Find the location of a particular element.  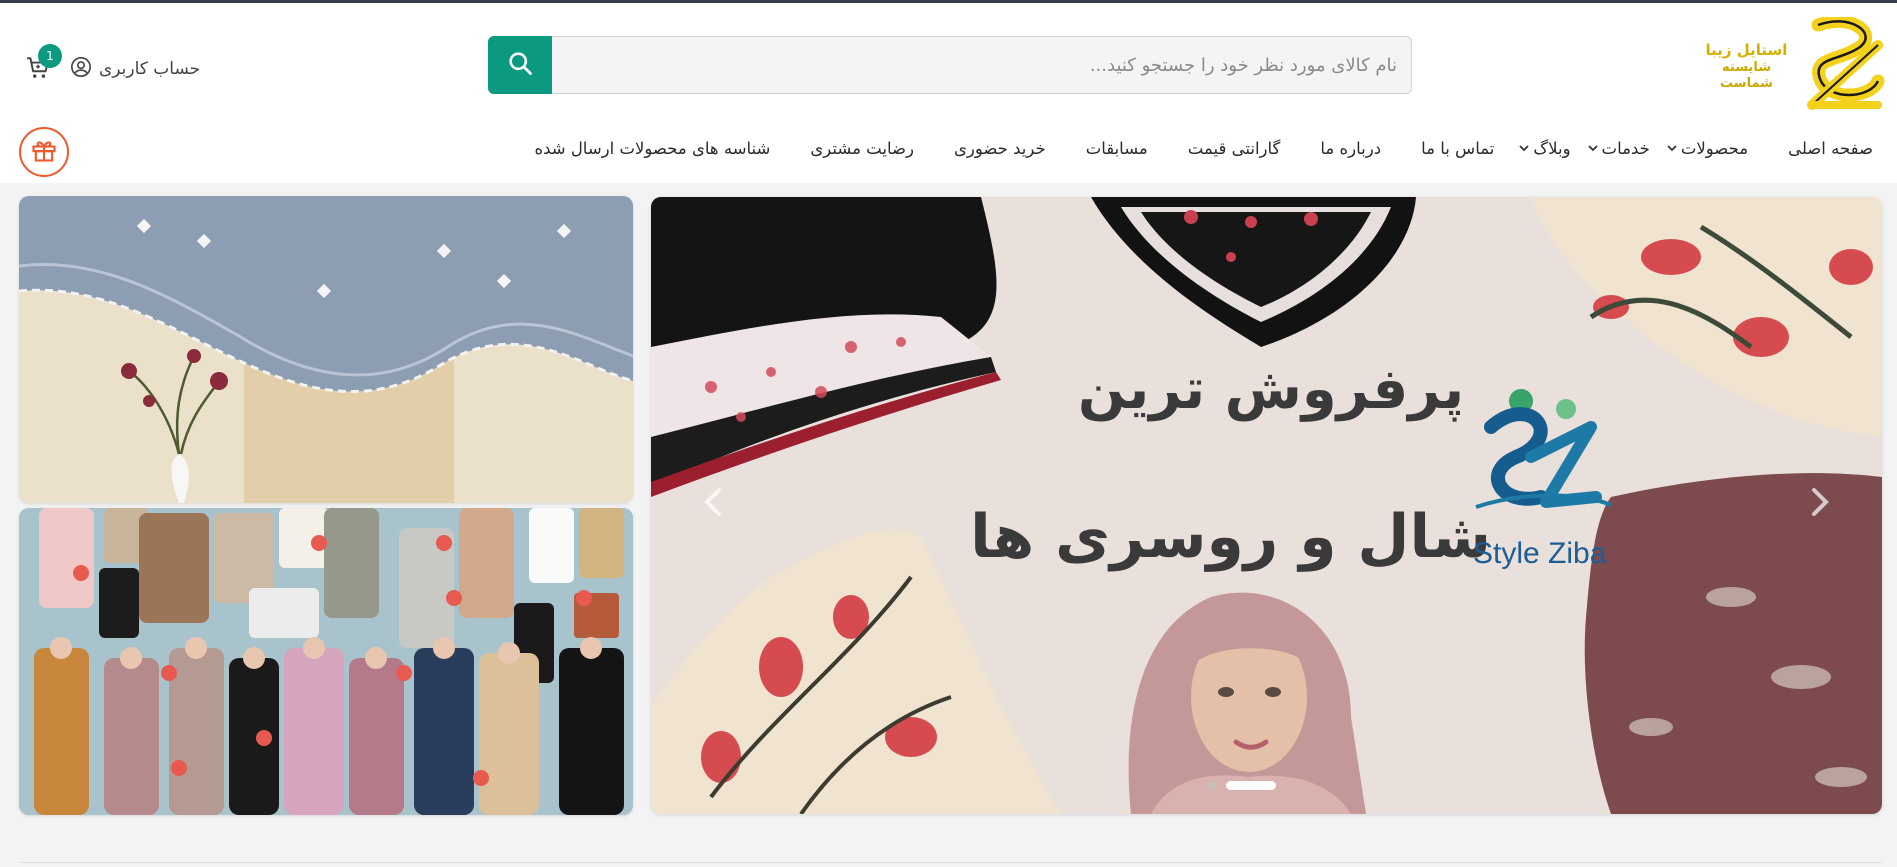

nav-item-about: درباره ما is located at coordinates (1350, 148).